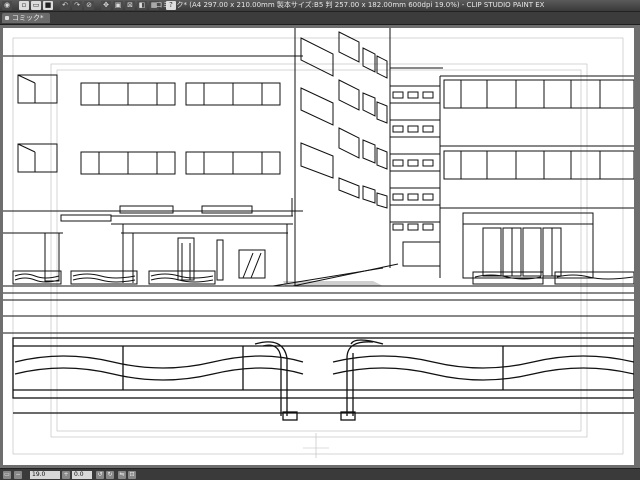 This screenshot has width=640, height=480. What do you see at coordinates (7, 18) in the screenshot?
I see `document-icon` at bounding box center [7, 18].